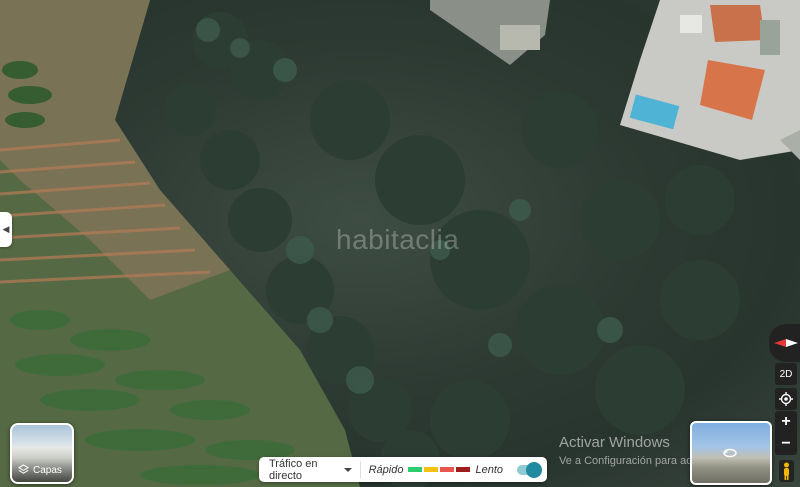 The width and height of the screenshot is (800, 487). What do you see at coordinates (386, 469) in the screenshot?
I see `legend-fast-label: Rápido` at bounding box center [386, 469].